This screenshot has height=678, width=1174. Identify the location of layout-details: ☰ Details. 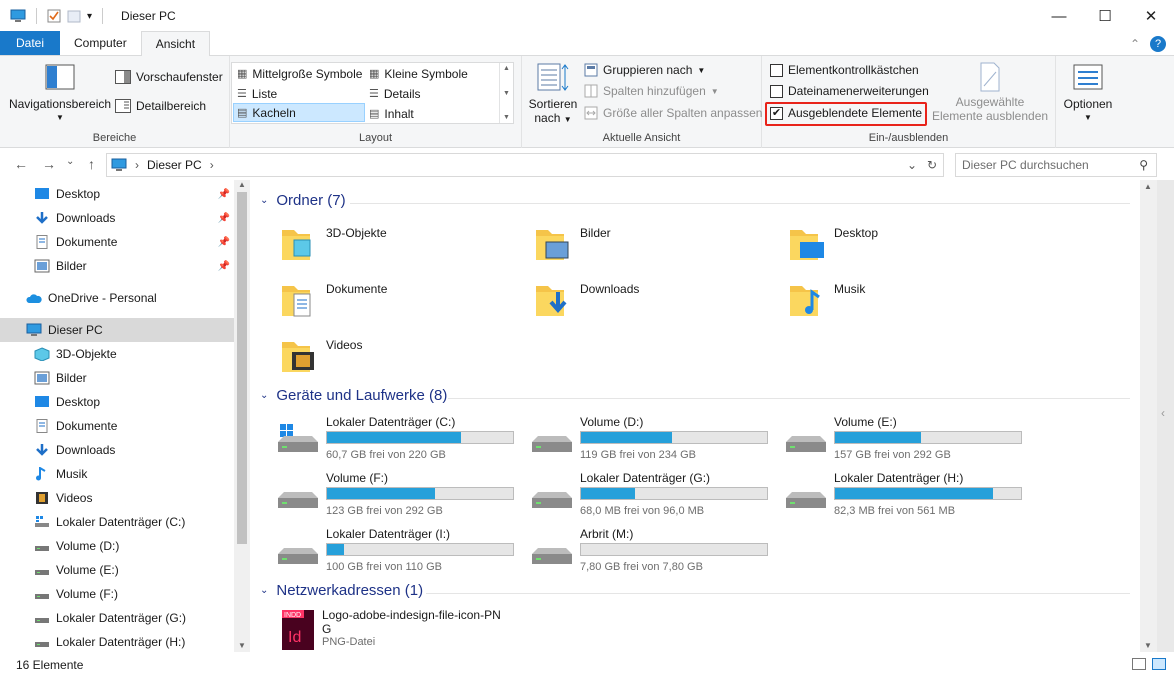
(395, 93).